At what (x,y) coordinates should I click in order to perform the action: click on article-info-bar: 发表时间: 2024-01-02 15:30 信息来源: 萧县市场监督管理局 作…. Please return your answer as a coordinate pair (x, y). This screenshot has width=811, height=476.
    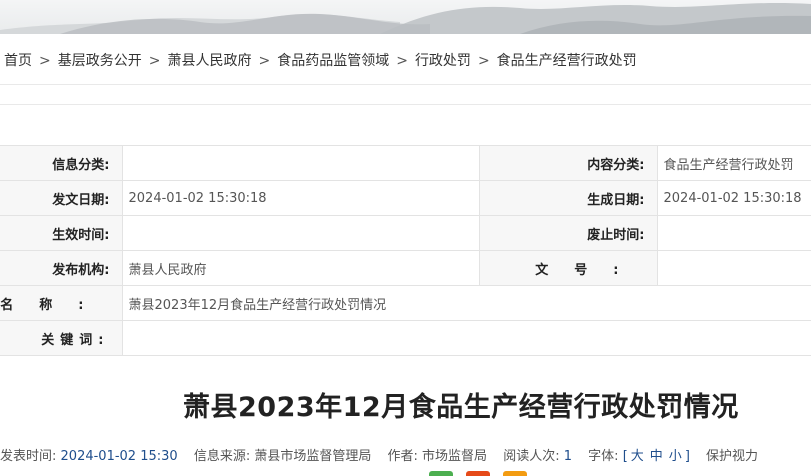
    Looking at the image, I should click on (379, 457).